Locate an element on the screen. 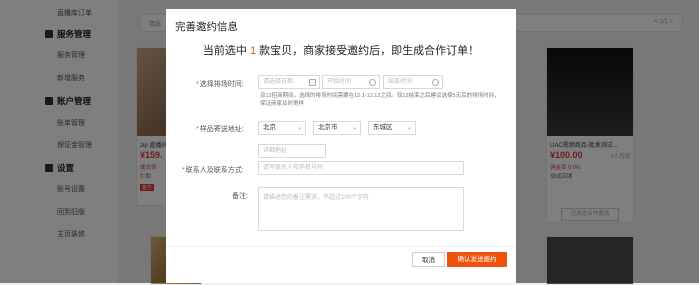 Image resolution: width=699 pixels, height=285 pixels. address-label: *样品寄送地址: is located at coordinates (220, 129).